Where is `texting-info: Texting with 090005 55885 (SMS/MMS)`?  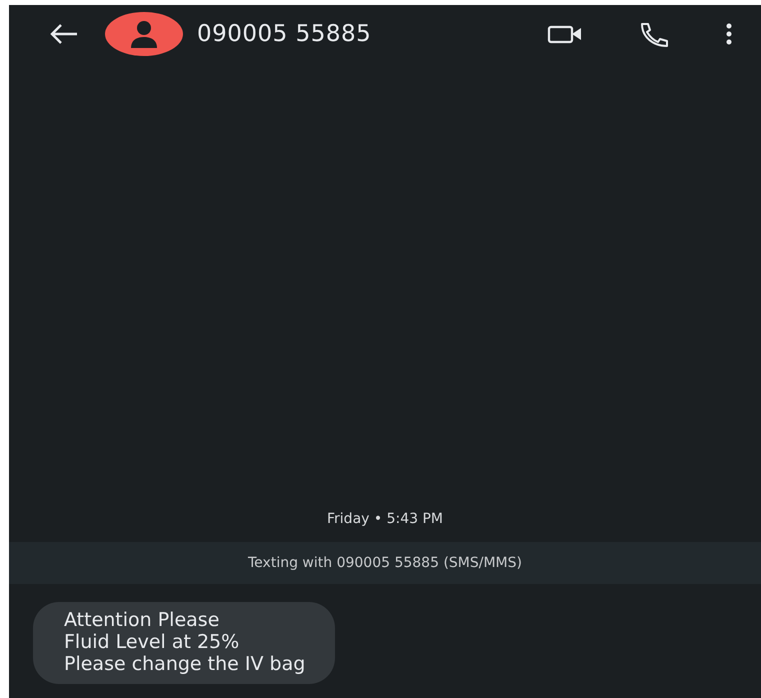
texting-info: Texting with 090005 55885 (SMS/MMS) is located at coordinates (385, 563).